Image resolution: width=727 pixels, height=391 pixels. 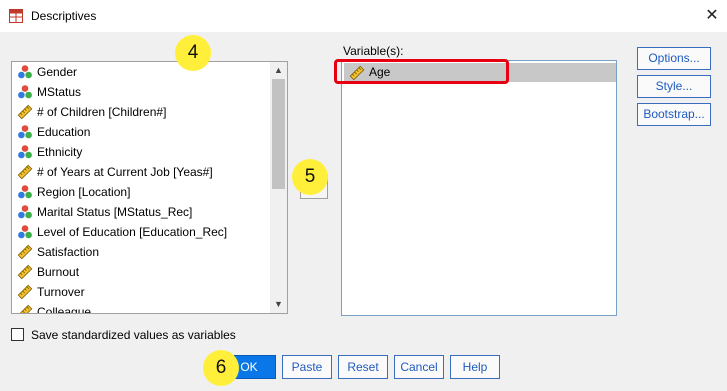 What do you see at coordinates (133, 335) in the screenshot?
I see `save-standardized-label: Save standardized values as variables` at bounding box center [133, 335].